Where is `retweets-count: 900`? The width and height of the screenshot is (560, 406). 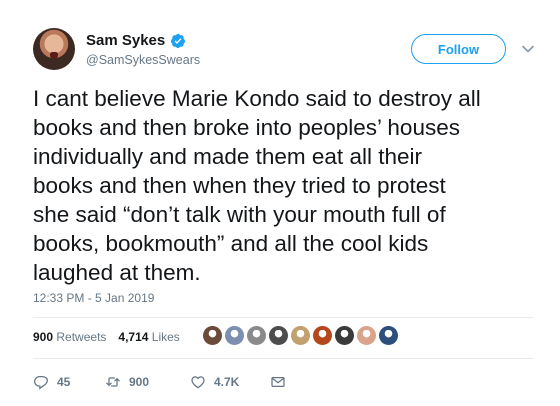
retweets-count: 900 is located at coordinates (43, 337).